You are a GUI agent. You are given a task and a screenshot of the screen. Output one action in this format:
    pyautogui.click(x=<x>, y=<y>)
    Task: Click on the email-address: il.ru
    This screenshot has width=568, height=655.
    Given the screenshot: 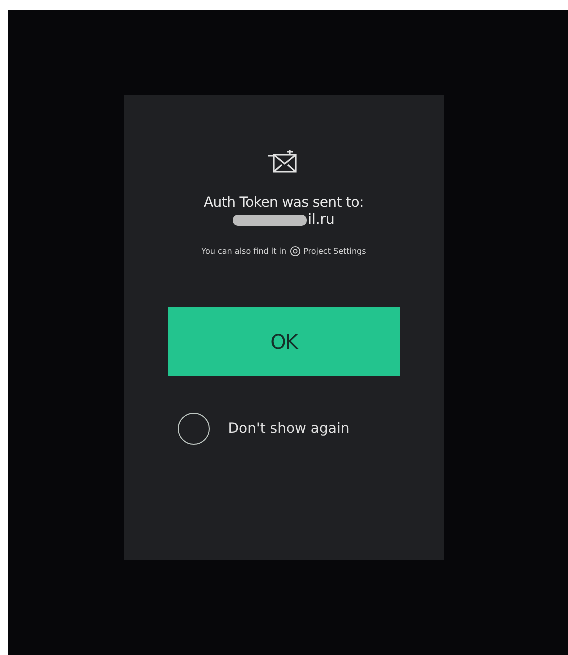 What is the action you would take?
    pyautogui.click(x=321, y=220)
    